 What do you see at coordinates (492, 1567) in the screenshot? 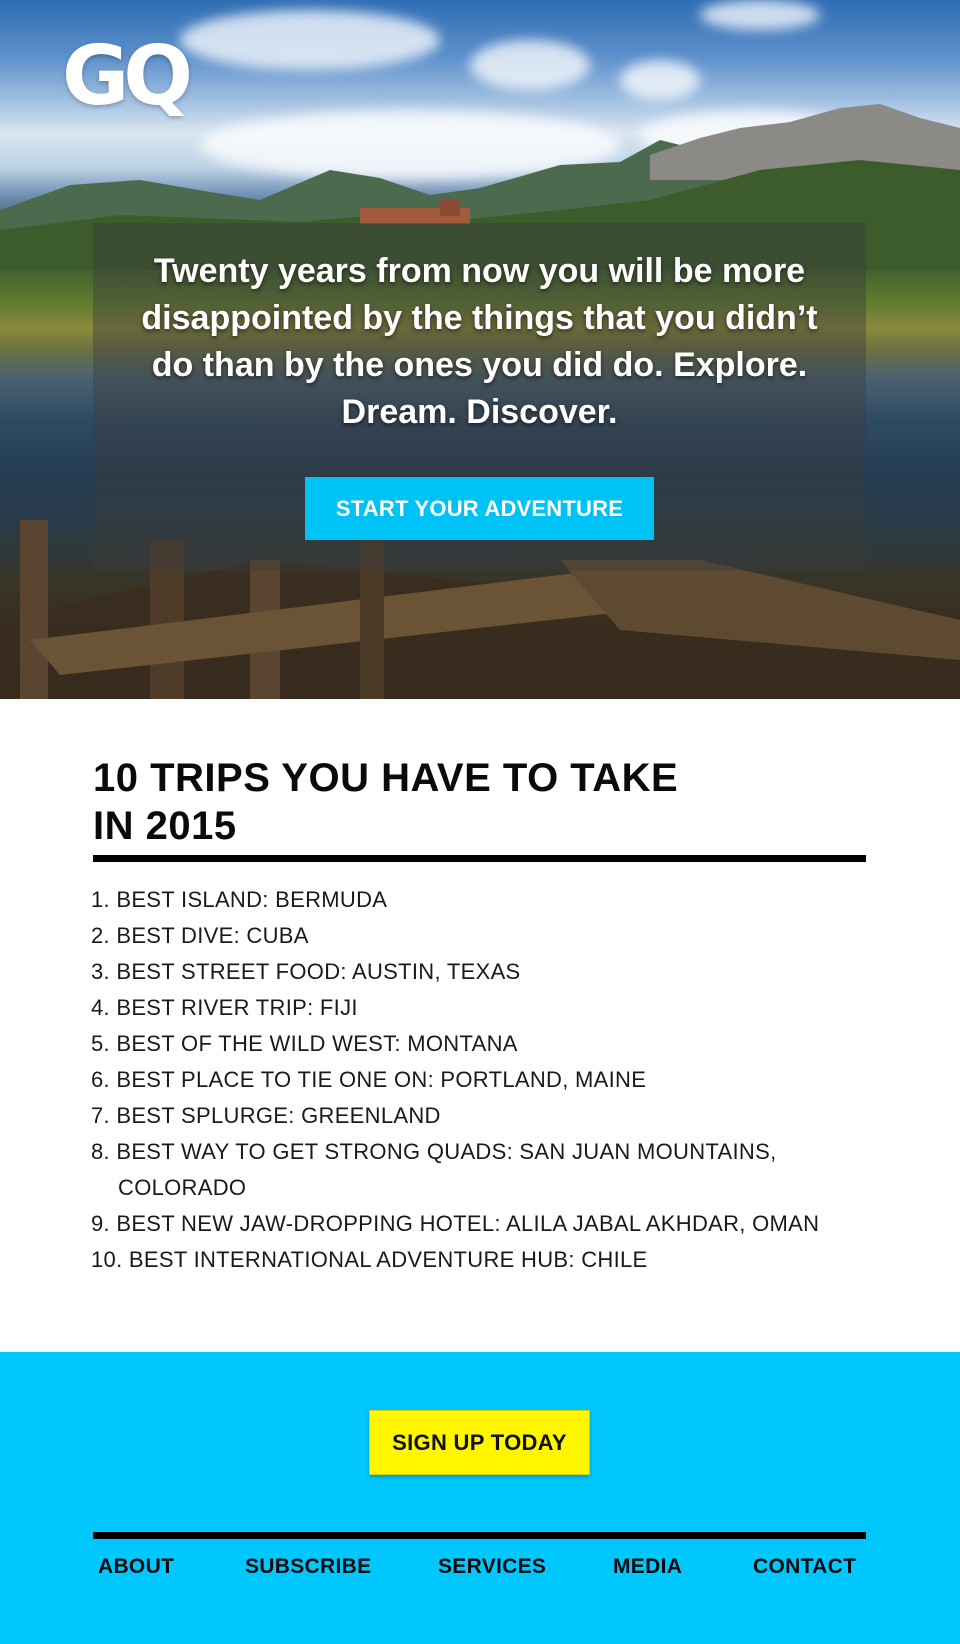
I see `footer-link-services: SERVICES` at bounding box center [492, 1567].